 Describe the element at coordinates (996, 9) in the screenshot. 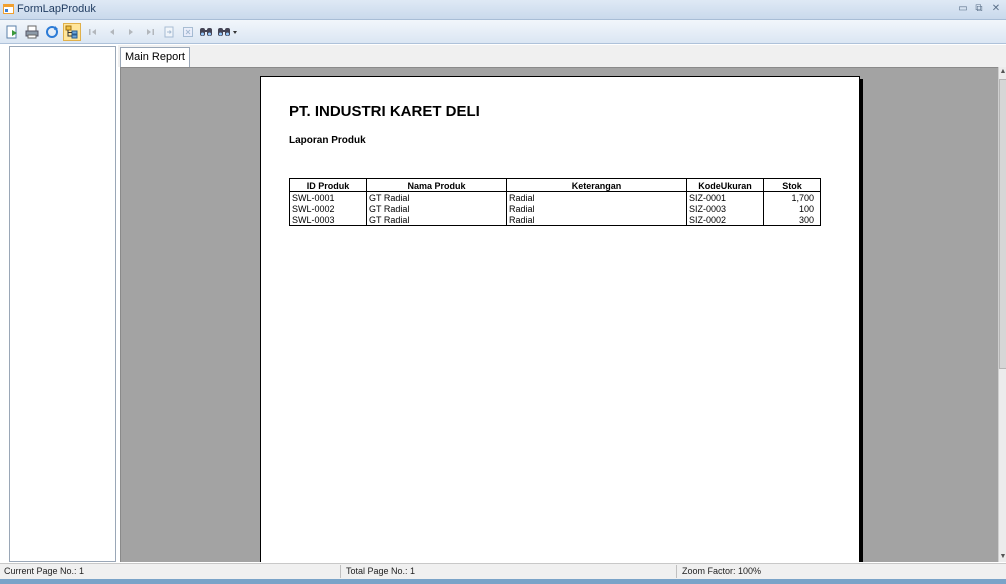

I see `close-icon: ✕` at that location.